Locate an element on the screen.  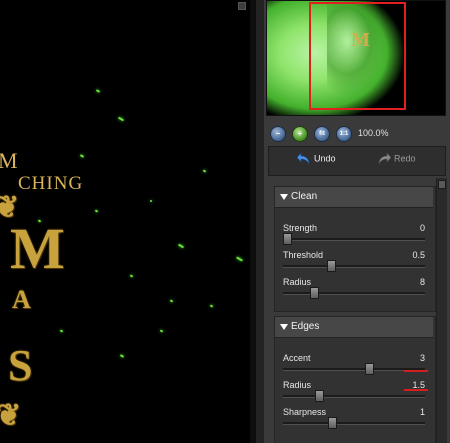
slider-value: 0 is located at coordinates (422, 228).